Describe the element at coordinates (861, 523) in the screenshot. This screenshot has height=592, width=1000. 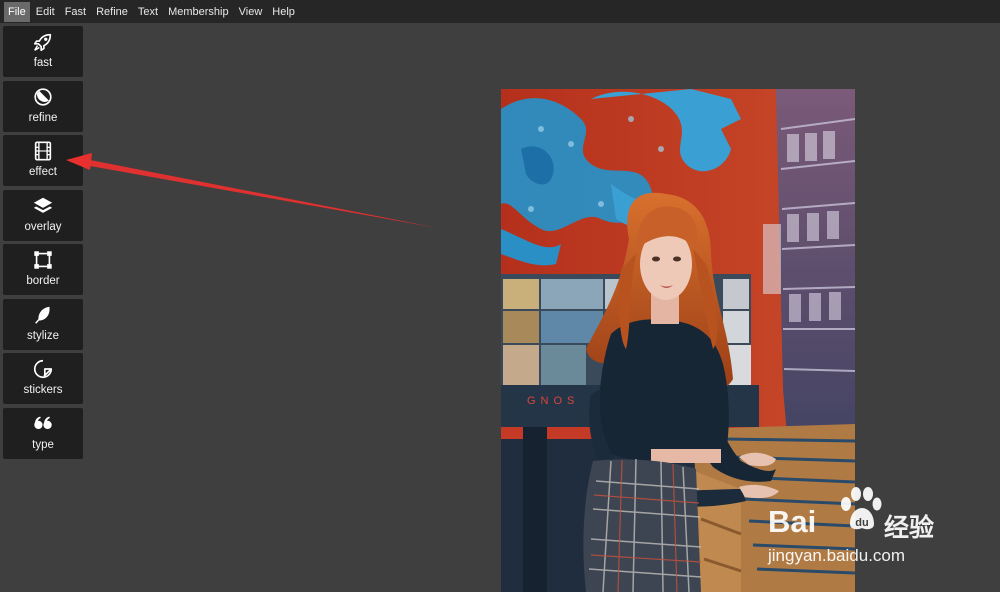
I see `svg-text: du` at that location.